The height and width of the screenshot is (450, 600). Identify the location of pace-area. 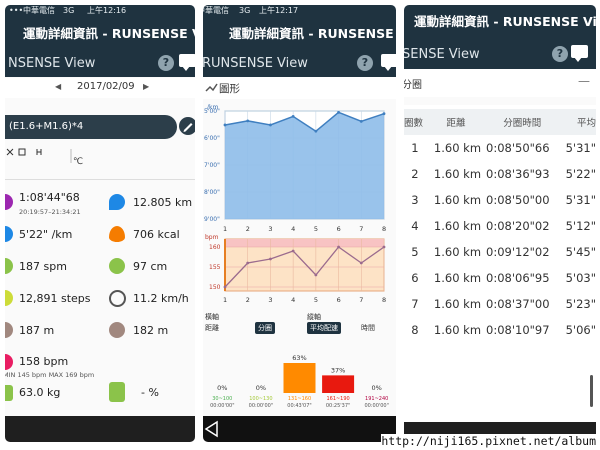
(304, 165).